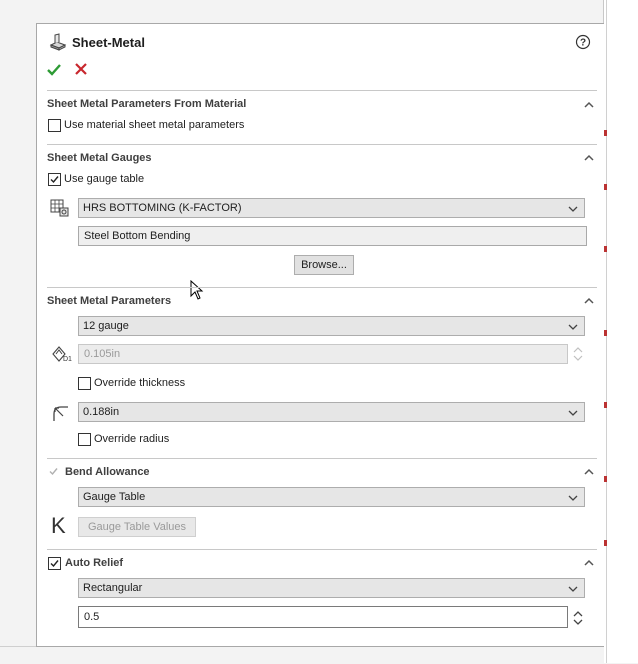 This screenshot has height=664, width=638. I want to click on bend-allowance-type-dropdown: Gauge Table, so click(331, 497).